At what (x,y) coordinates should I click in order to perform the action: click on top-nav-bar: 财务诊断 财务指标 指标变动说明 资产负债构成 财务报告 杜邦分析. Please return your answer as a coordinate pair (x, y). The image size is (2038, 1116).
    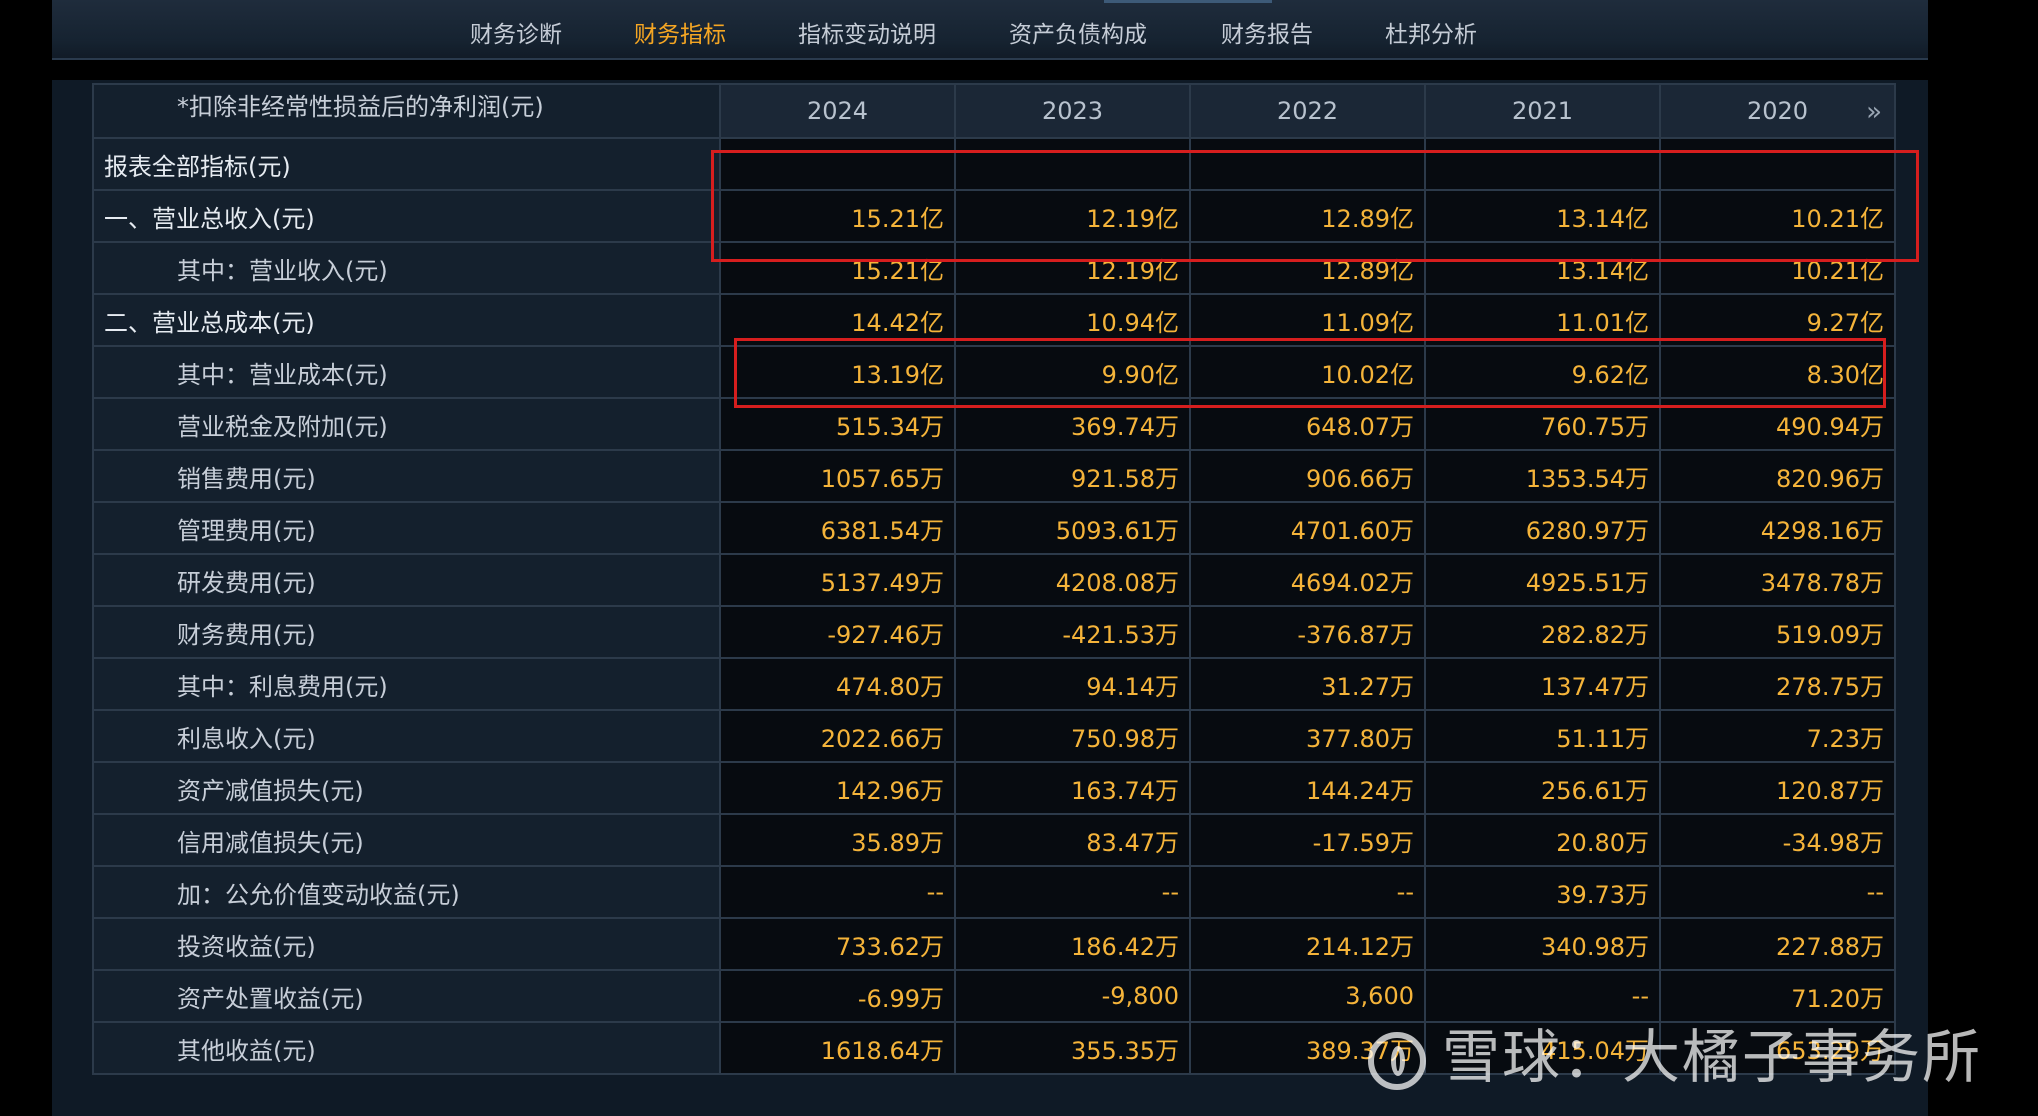
    Looking at the image, I should click on (990, 30).